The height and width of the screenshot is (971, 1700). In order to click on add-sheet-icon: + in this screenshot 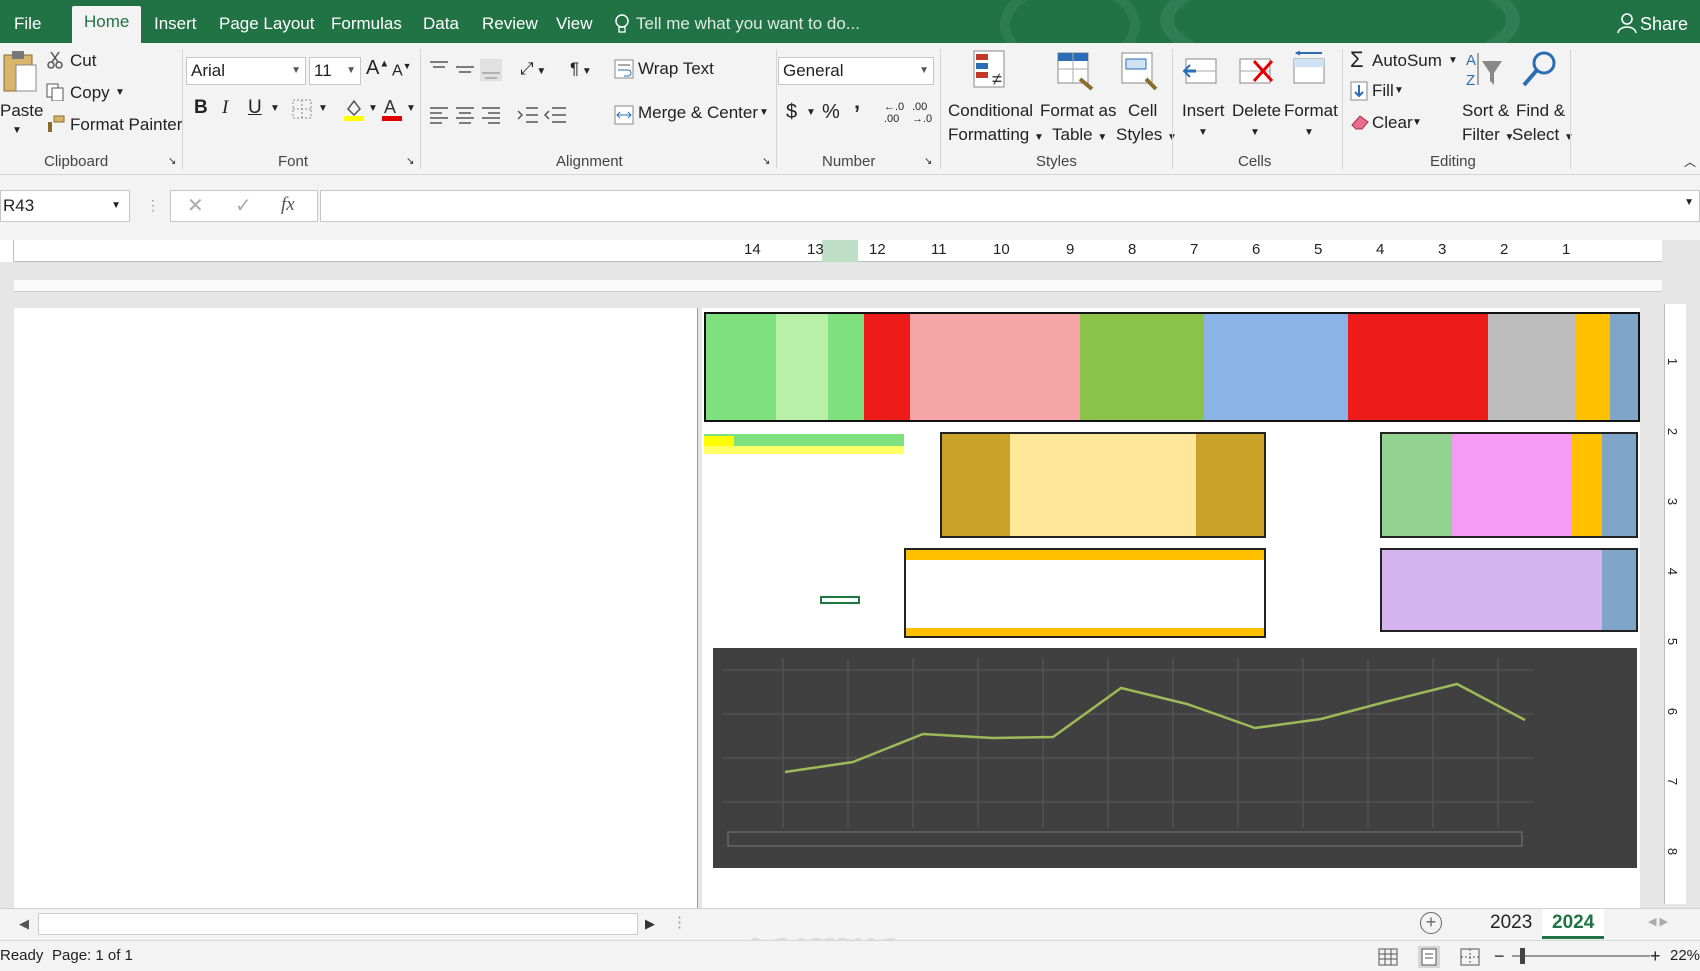, I will do `click(1431, 923)`.